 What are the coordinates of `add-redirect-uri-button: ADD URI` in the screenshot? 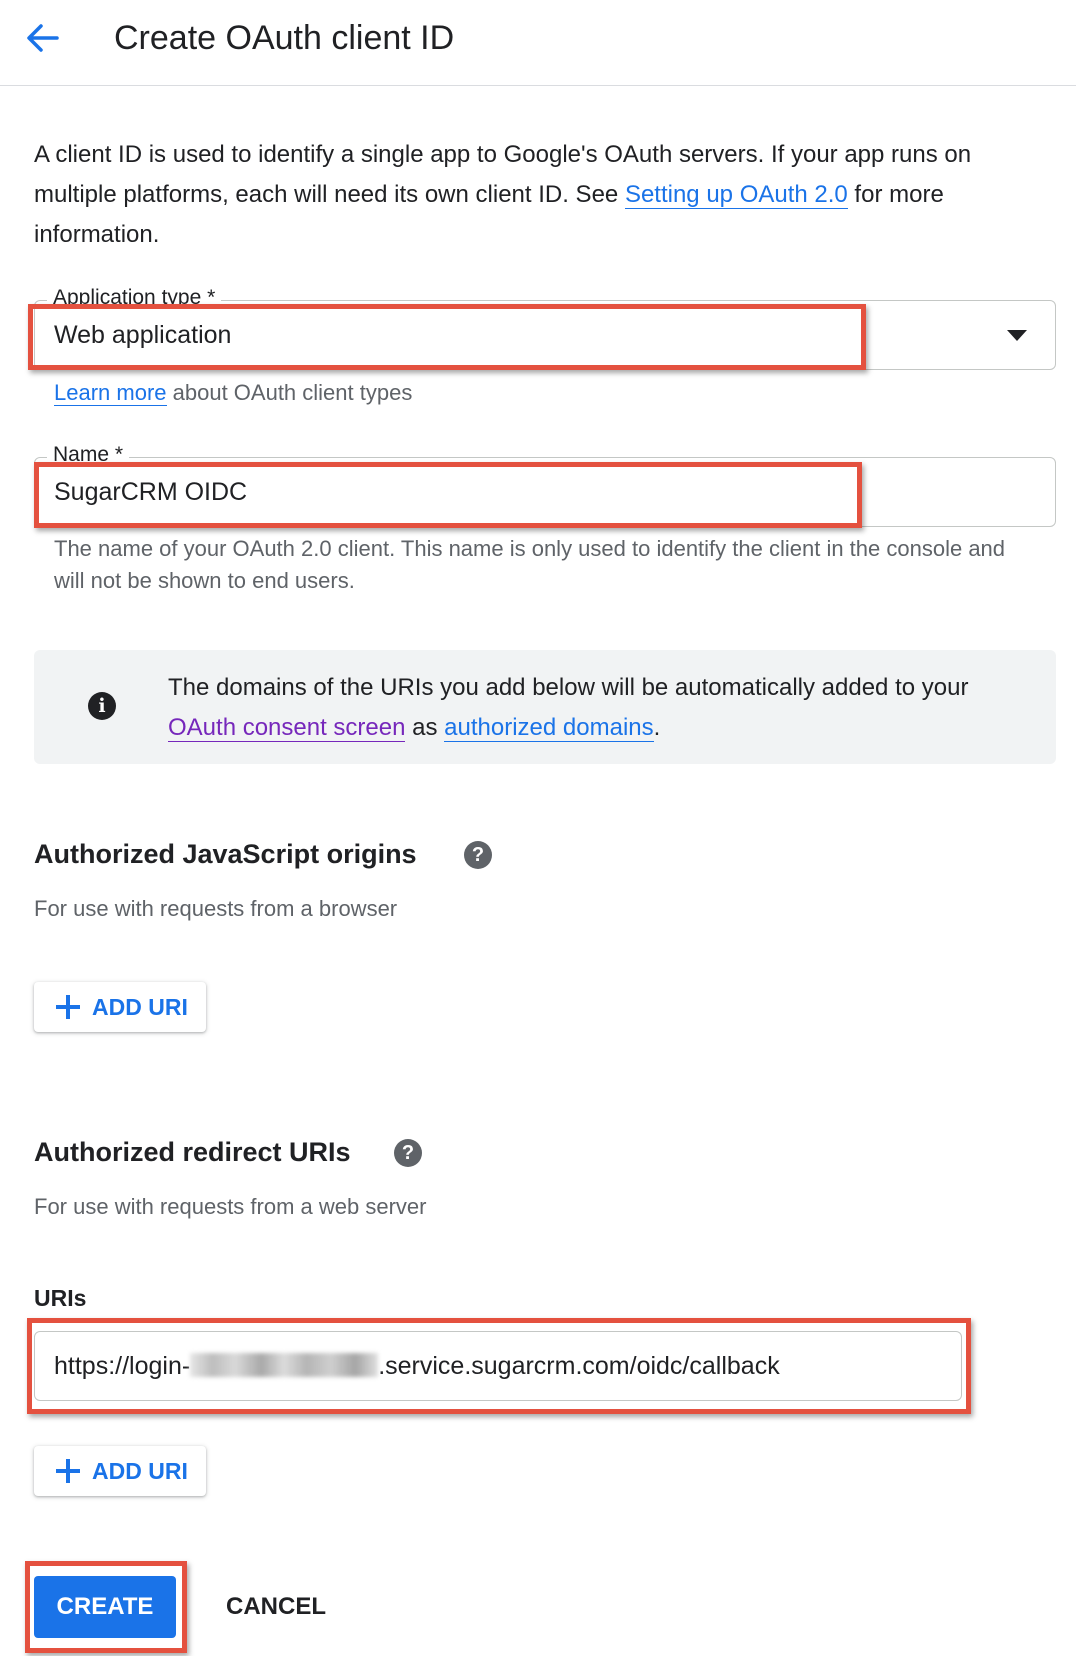 It's located at (120, 1471).